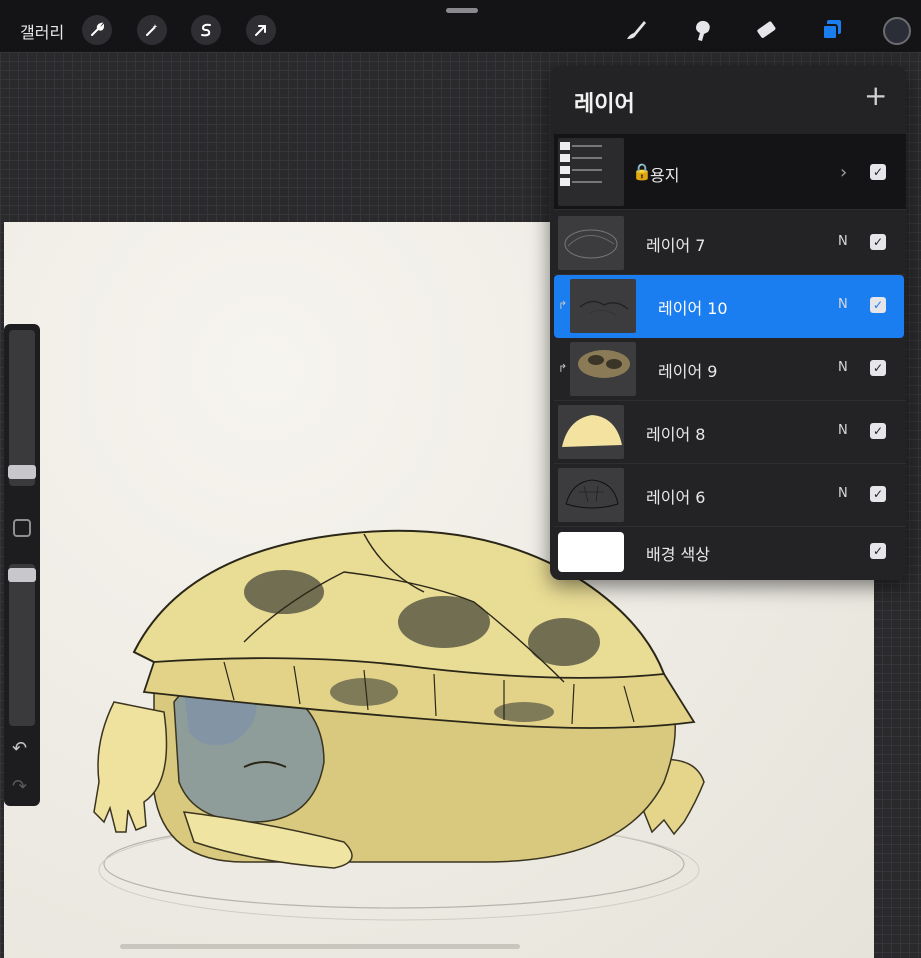 Image resolution: width=921 pixels, height=958 pixels. Describe the element at coordinates (462, 10) in the screenshot. I see `toolbar-grabber` at that location.